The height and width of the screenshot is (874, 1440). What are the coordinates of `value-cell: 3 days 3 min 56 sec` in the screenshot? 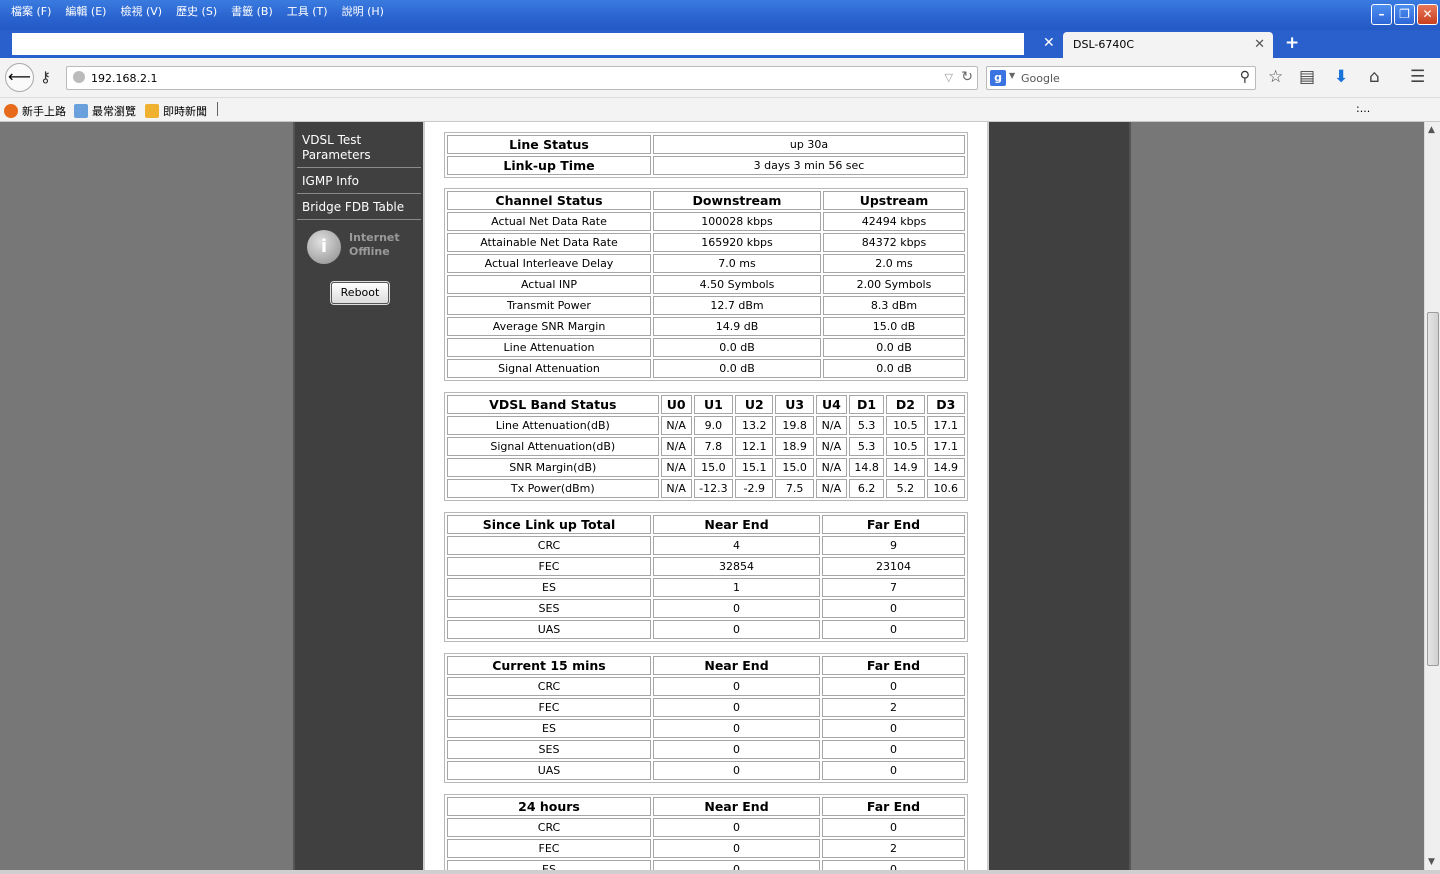 It's located at (809, 165).